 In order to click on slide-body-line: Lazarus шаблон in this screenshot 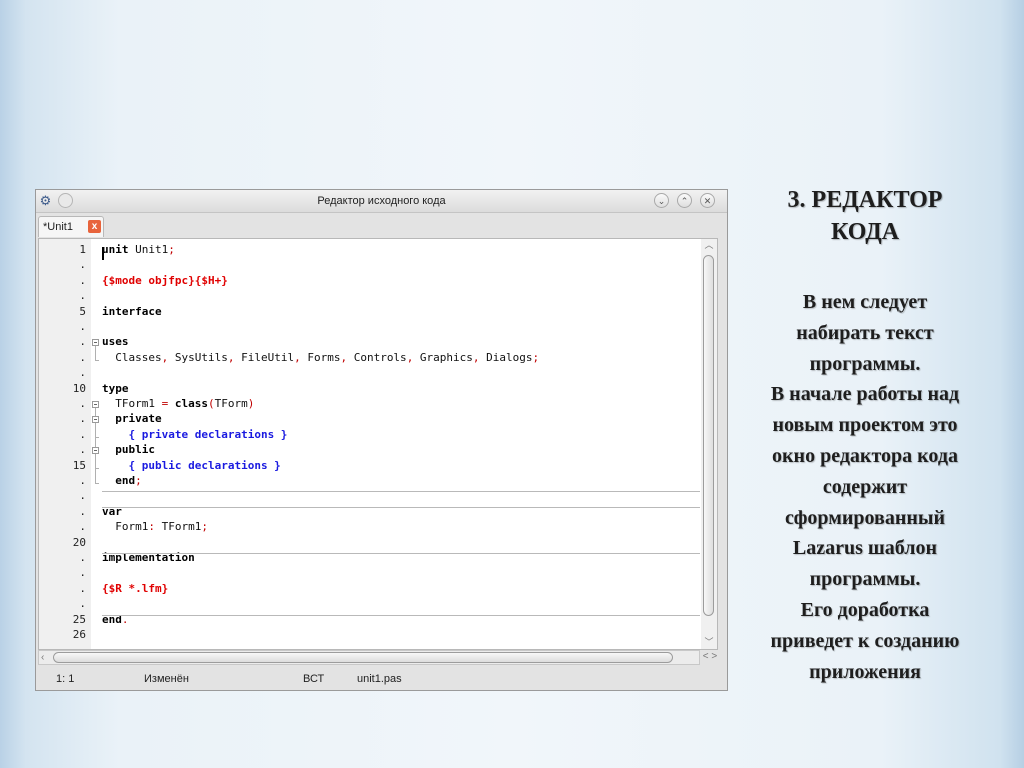, I will do `click(865, 548)`.